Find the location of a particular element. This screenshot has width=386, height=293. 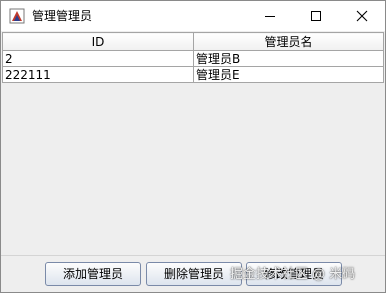

window-title: 管理管理员 is located at coordinates (62, 16).